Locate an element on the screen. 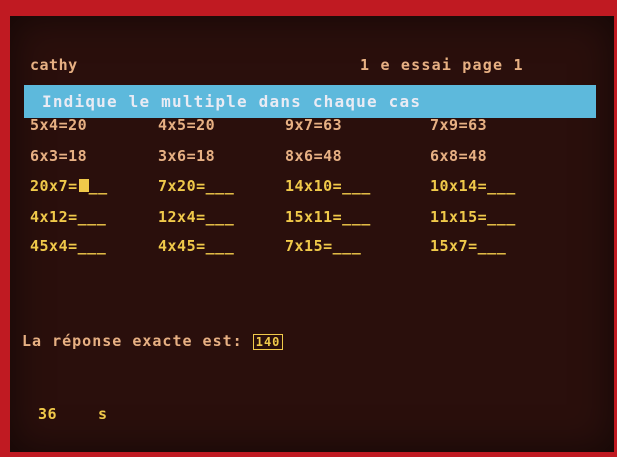 Image resolution: width=617 pixels, height=457 pixels. timer-value: 36 is located at coordinates (48, 414).